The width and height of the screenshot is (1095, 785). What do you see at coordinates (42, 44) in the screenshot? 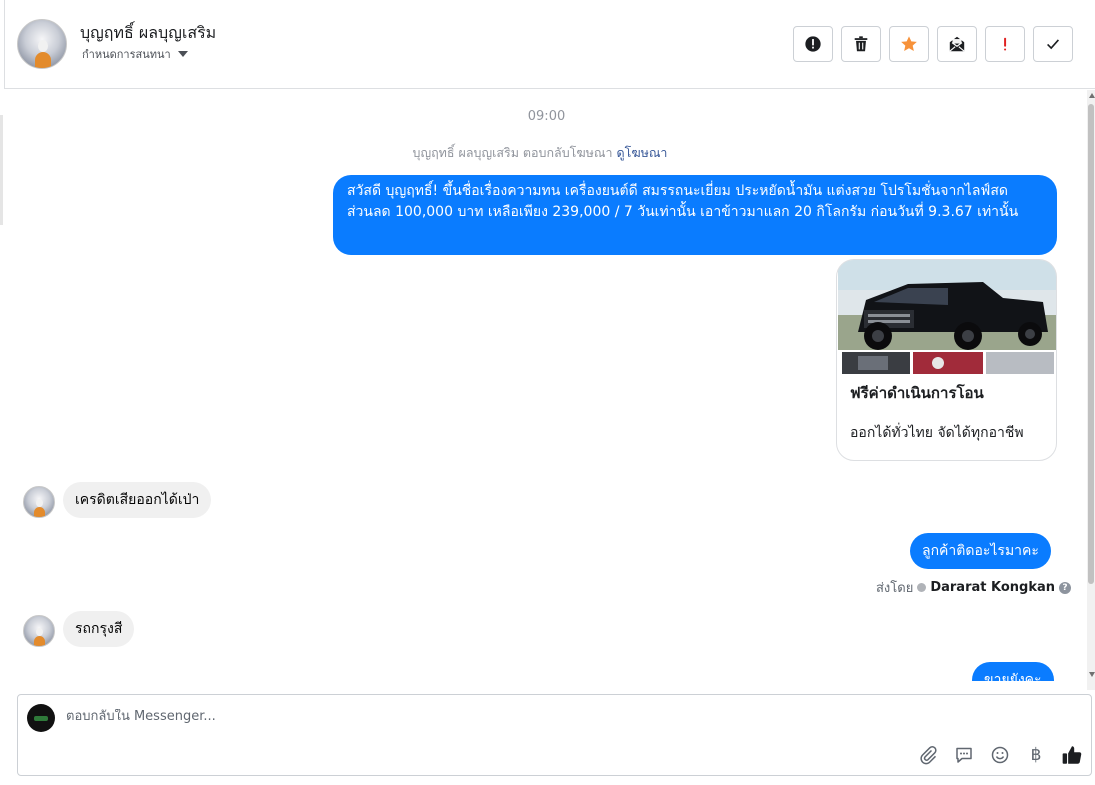
I see `contact-avatar` at bounding box center [42, 44].